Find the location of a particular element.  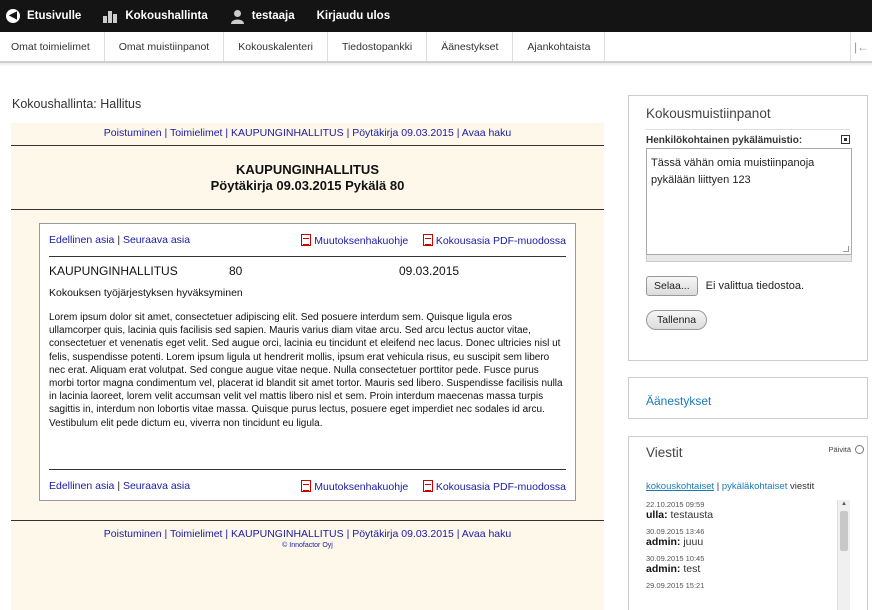

nav-meeting-calendar: Kokouskalenteri is located at coordinates (276, 46).